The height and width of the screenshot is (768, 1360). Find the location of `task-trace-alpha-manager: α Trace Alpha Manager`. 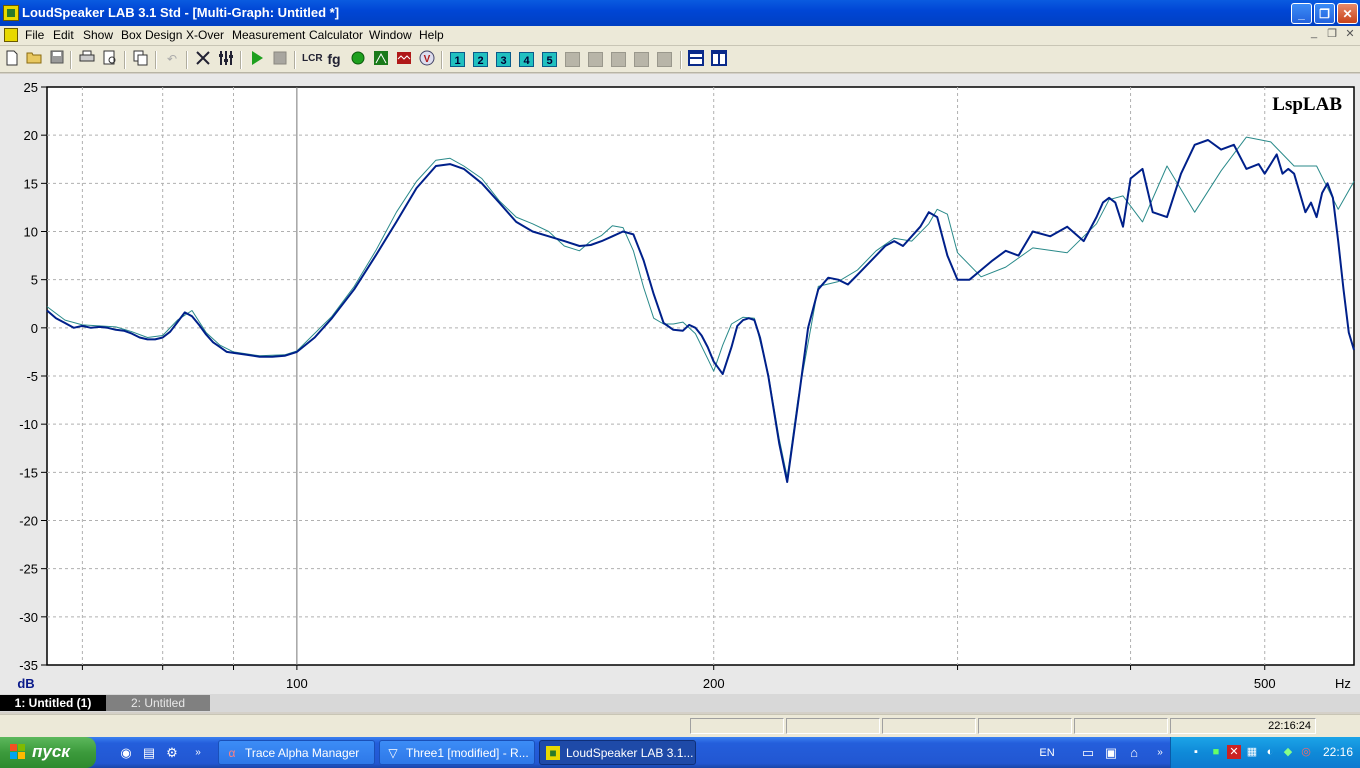

task-trace-alpha-manager: α Trace Alpha Manager is located at coordinates (296, 752).